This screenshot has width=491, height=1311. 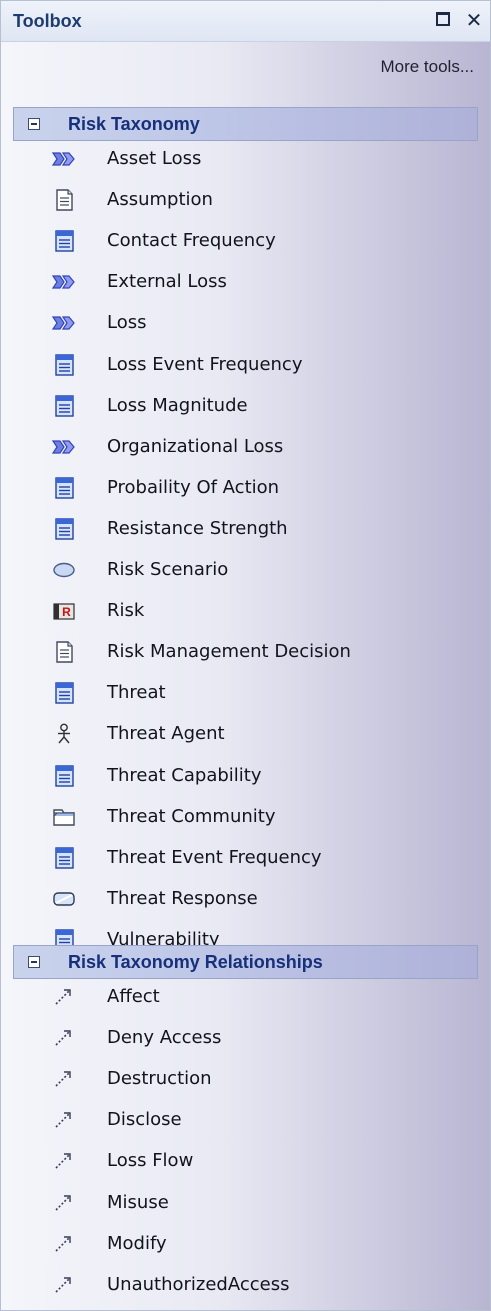 What do you see at coordinates (191, 816) in the screenshot?
I see `toolbox-item-label: Threat Community` at bounding box center [191, 816].